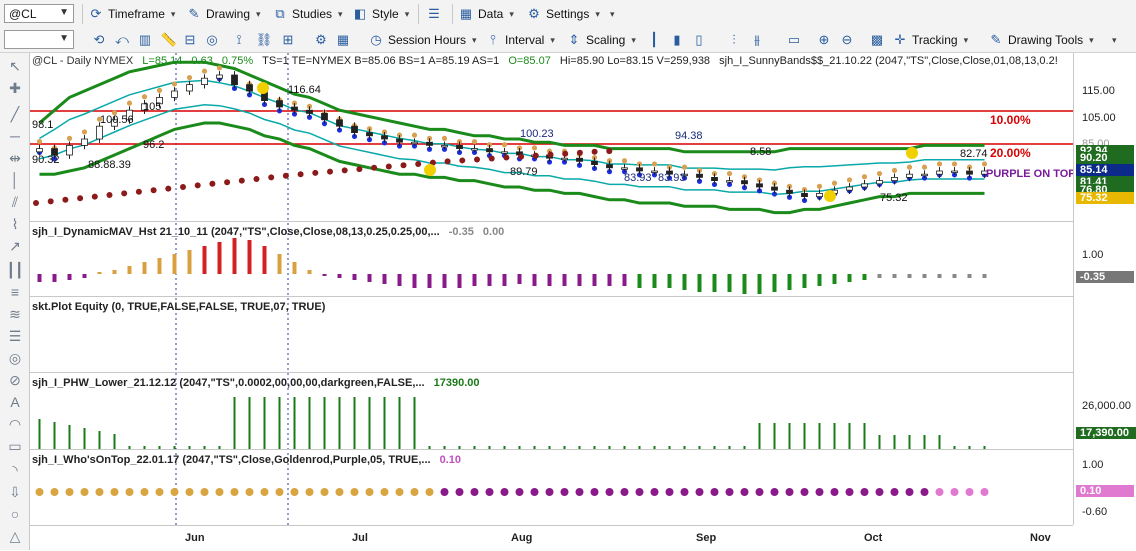  What do you see at coordinates (15, 88) in the screenshot?
I see `crosshair-icon: ✚` at bounding box center [15, 88].